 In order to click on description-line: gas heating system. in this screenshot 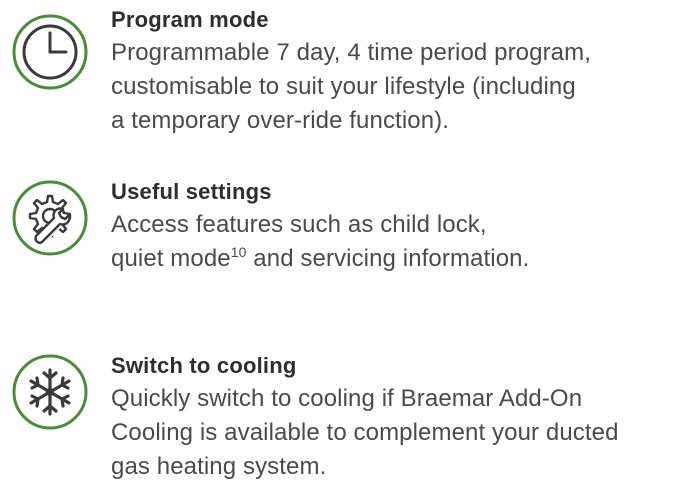, I will do `click(219, 466)`.